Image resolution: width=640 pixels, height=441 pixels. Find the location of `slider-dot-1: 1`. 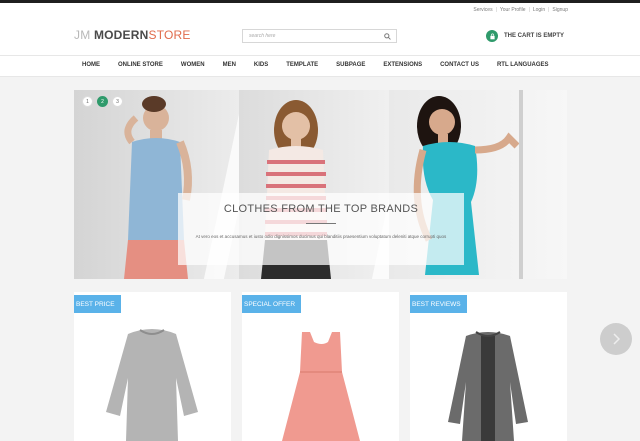

slider-dot-1: 1 is located at coordinates (87, 101).